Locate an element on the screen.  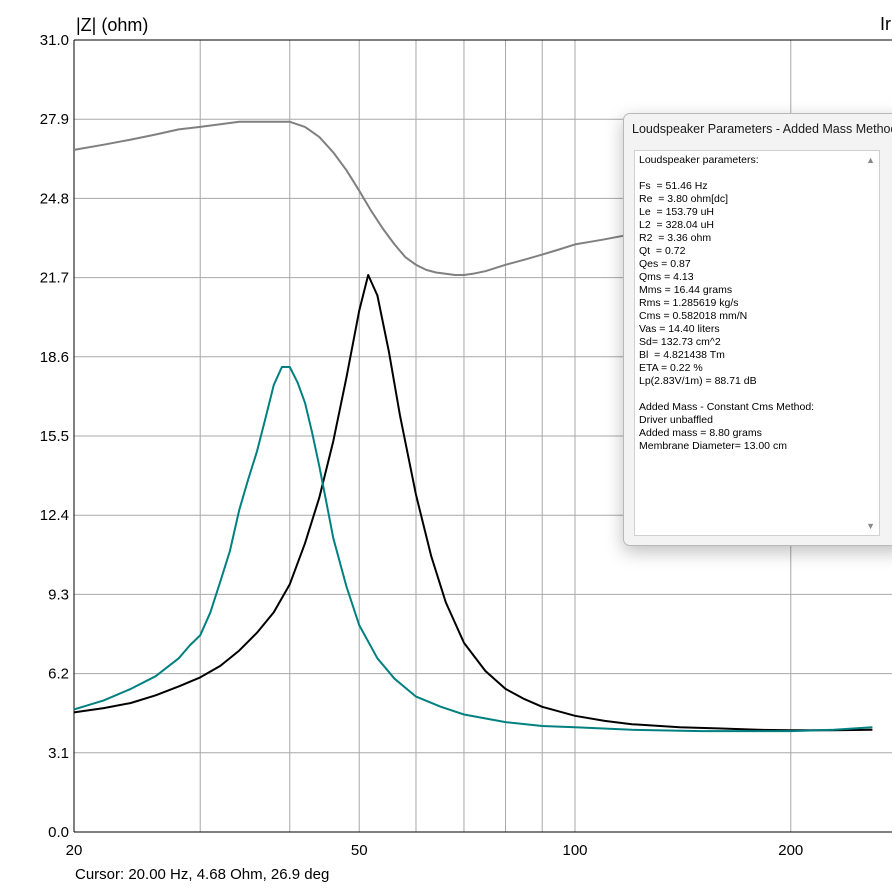
parameter-line: ETA = 0.22 % is located at coordinates (671, 368).